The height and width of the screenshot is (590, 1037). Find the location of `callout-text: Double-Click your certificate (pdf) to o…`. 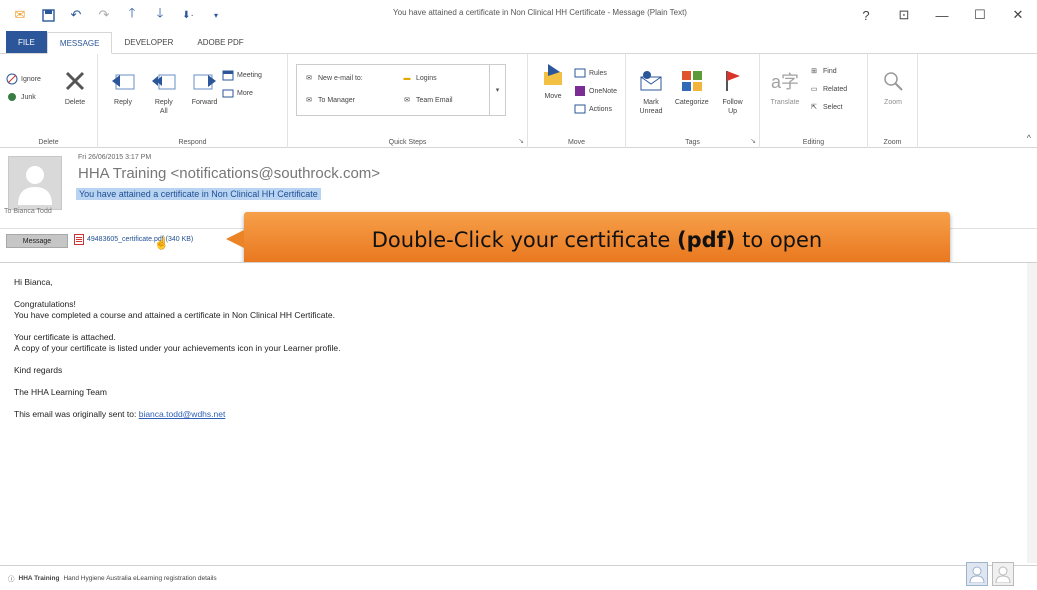

callout-text: Double-Click your certificate (pdf) to o… is located at coordinates (597, 240).